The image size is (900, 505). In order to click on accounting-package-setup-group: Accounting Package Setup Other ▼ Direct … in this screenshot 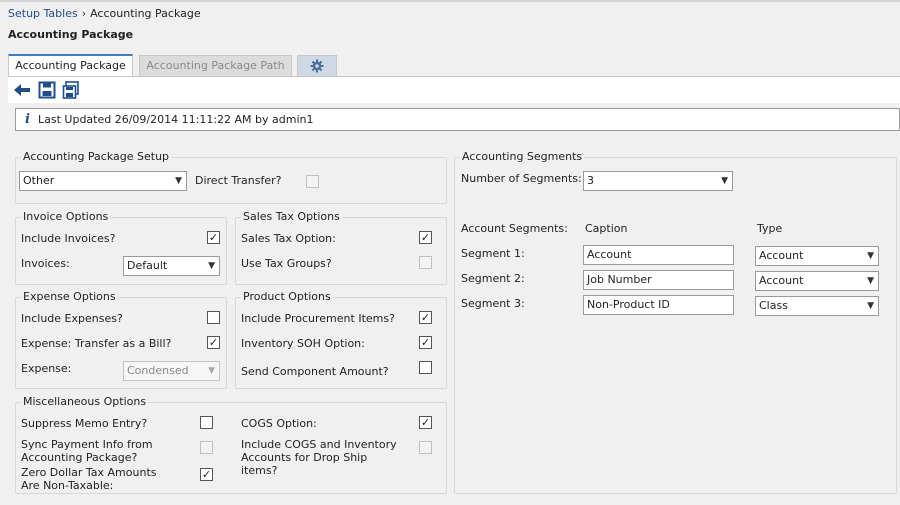, I will do `click(231, 177)`.